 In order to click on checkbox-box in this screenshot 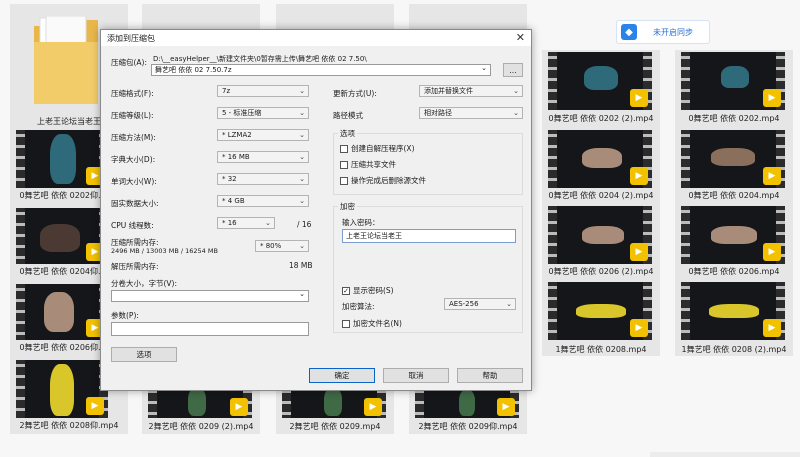, I will do `click(346, 323)`.